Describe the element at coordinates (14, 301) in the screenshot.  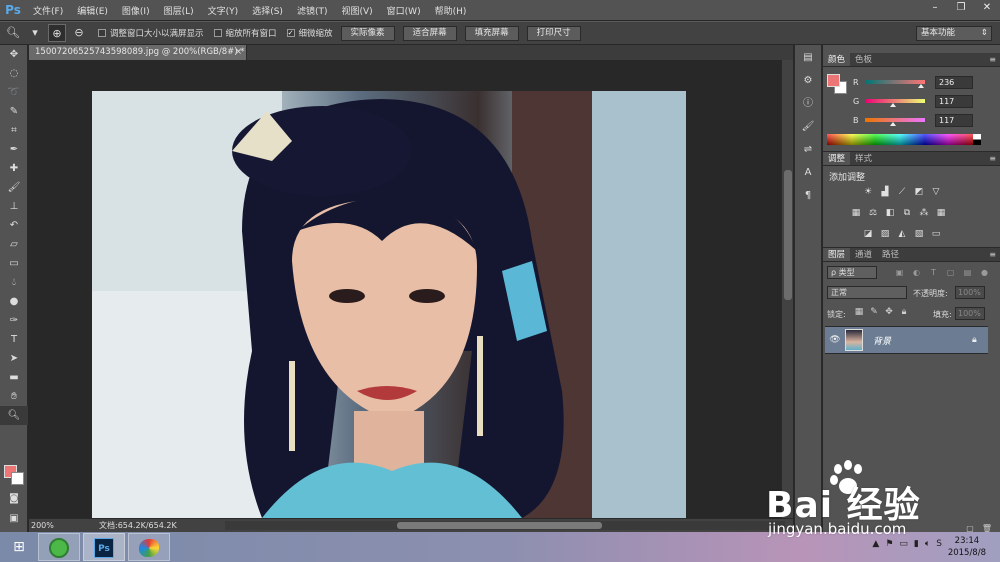
I see `dodge-tool-icon: ●` at that location.